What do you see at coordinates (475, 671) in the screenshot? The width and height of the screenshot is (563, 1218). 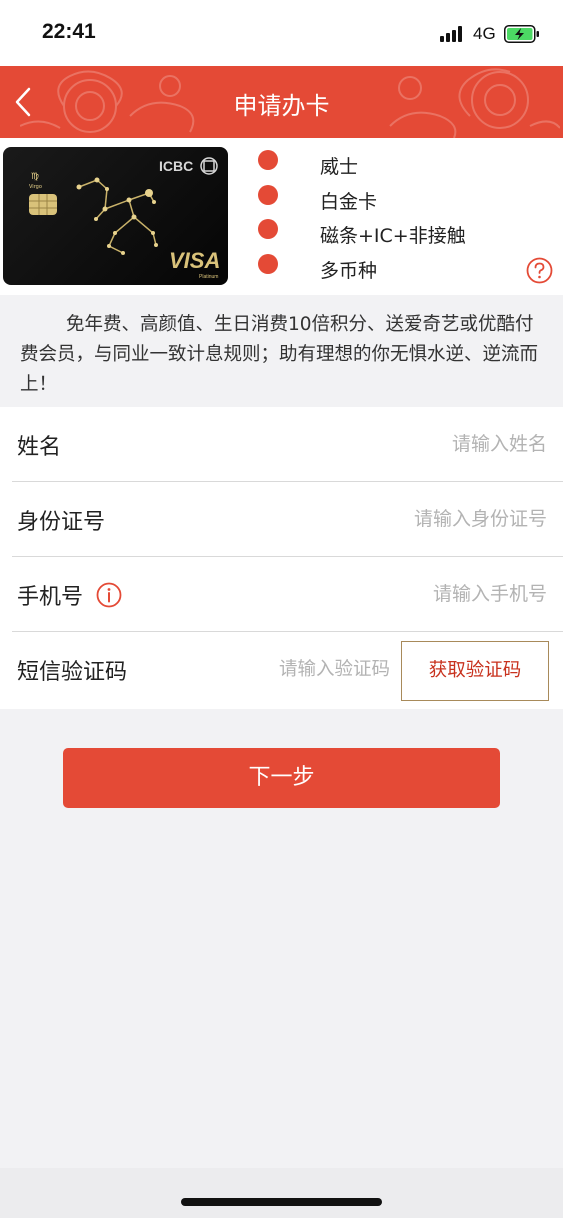 I see `get-code-button: 获取验证码` at bounding box center [475, 671].